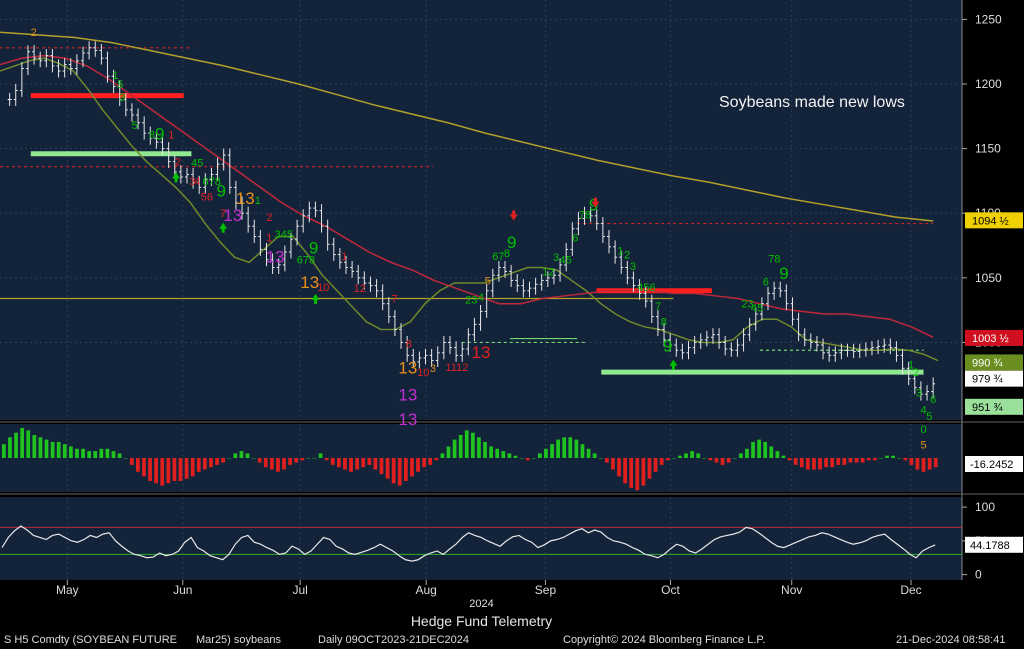 Image resolution: width=1024 pixels, height=649 pixels. I want to click on sequential-count-label: 456, so click(646, 288).